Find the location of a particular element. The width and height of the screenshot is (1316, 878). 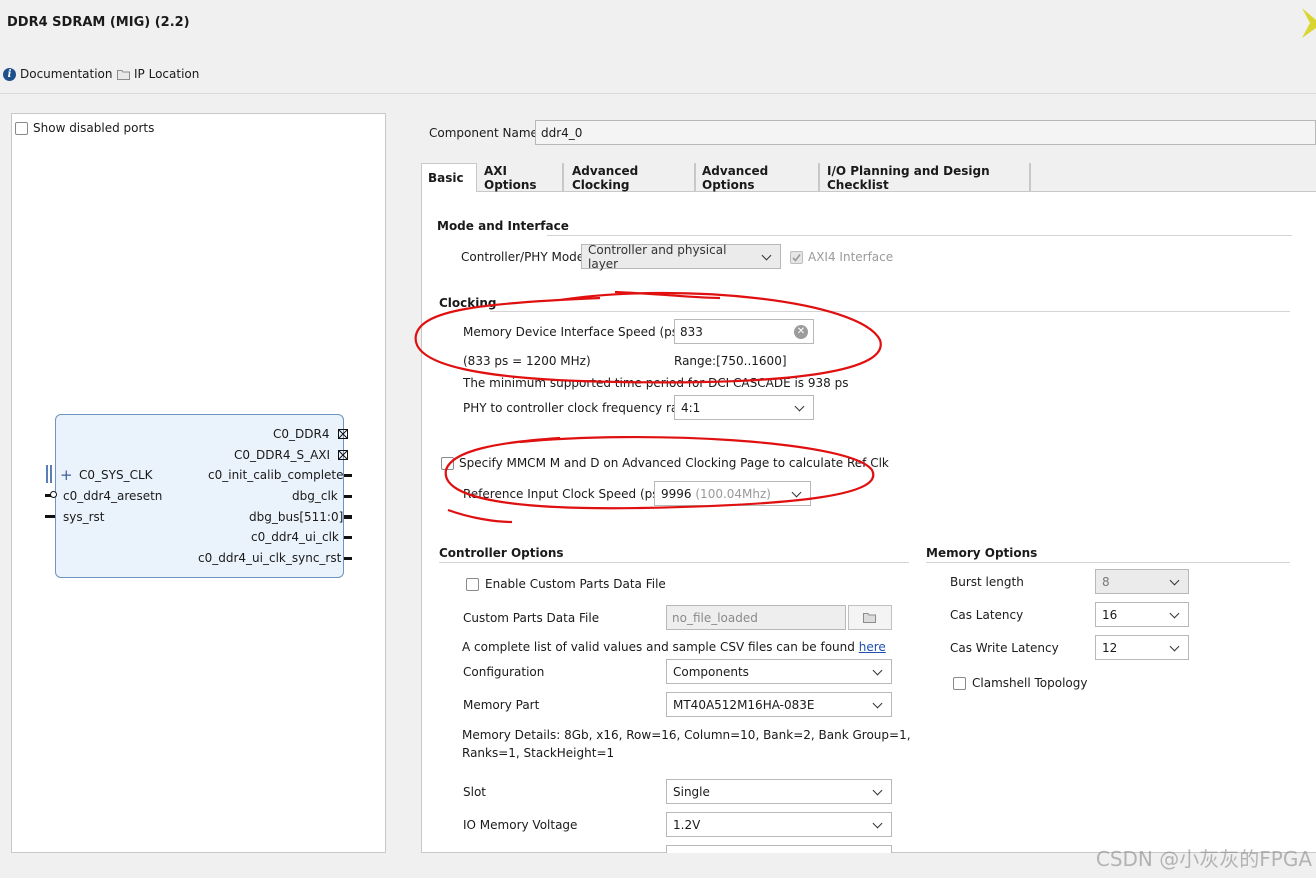

io-voltage-label: IO Memory Voltage is located at coordinates (520, 825).